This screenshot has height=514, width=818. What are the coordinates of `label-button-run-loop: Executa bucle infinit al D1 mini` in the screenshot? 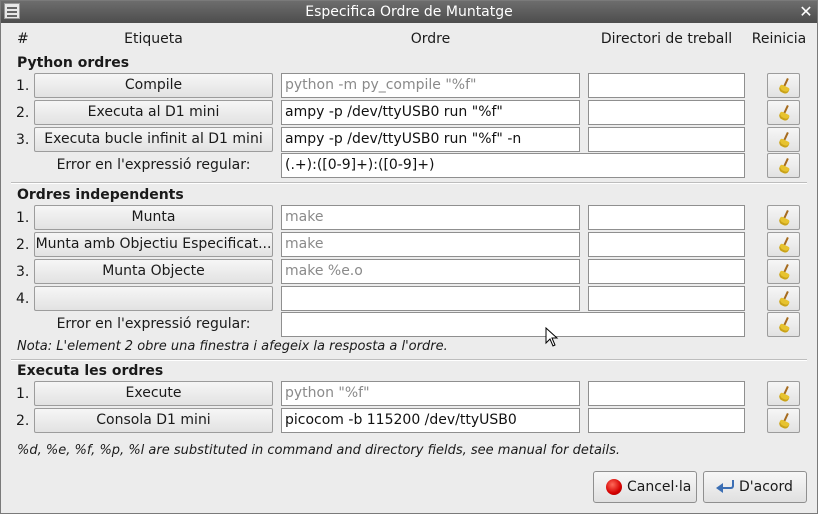 It's located at (153, 139).